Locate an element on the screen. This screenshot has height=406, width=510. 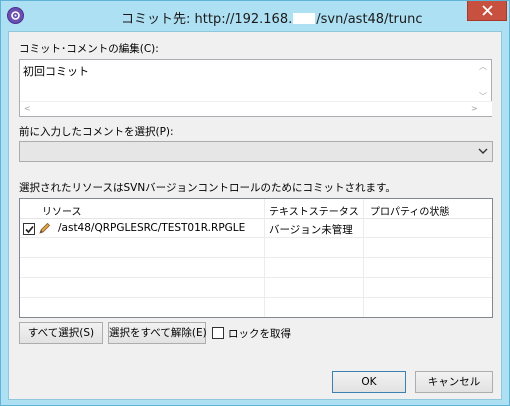
select-all-button: すべて選択(S) is located at coordinates (61, 333).